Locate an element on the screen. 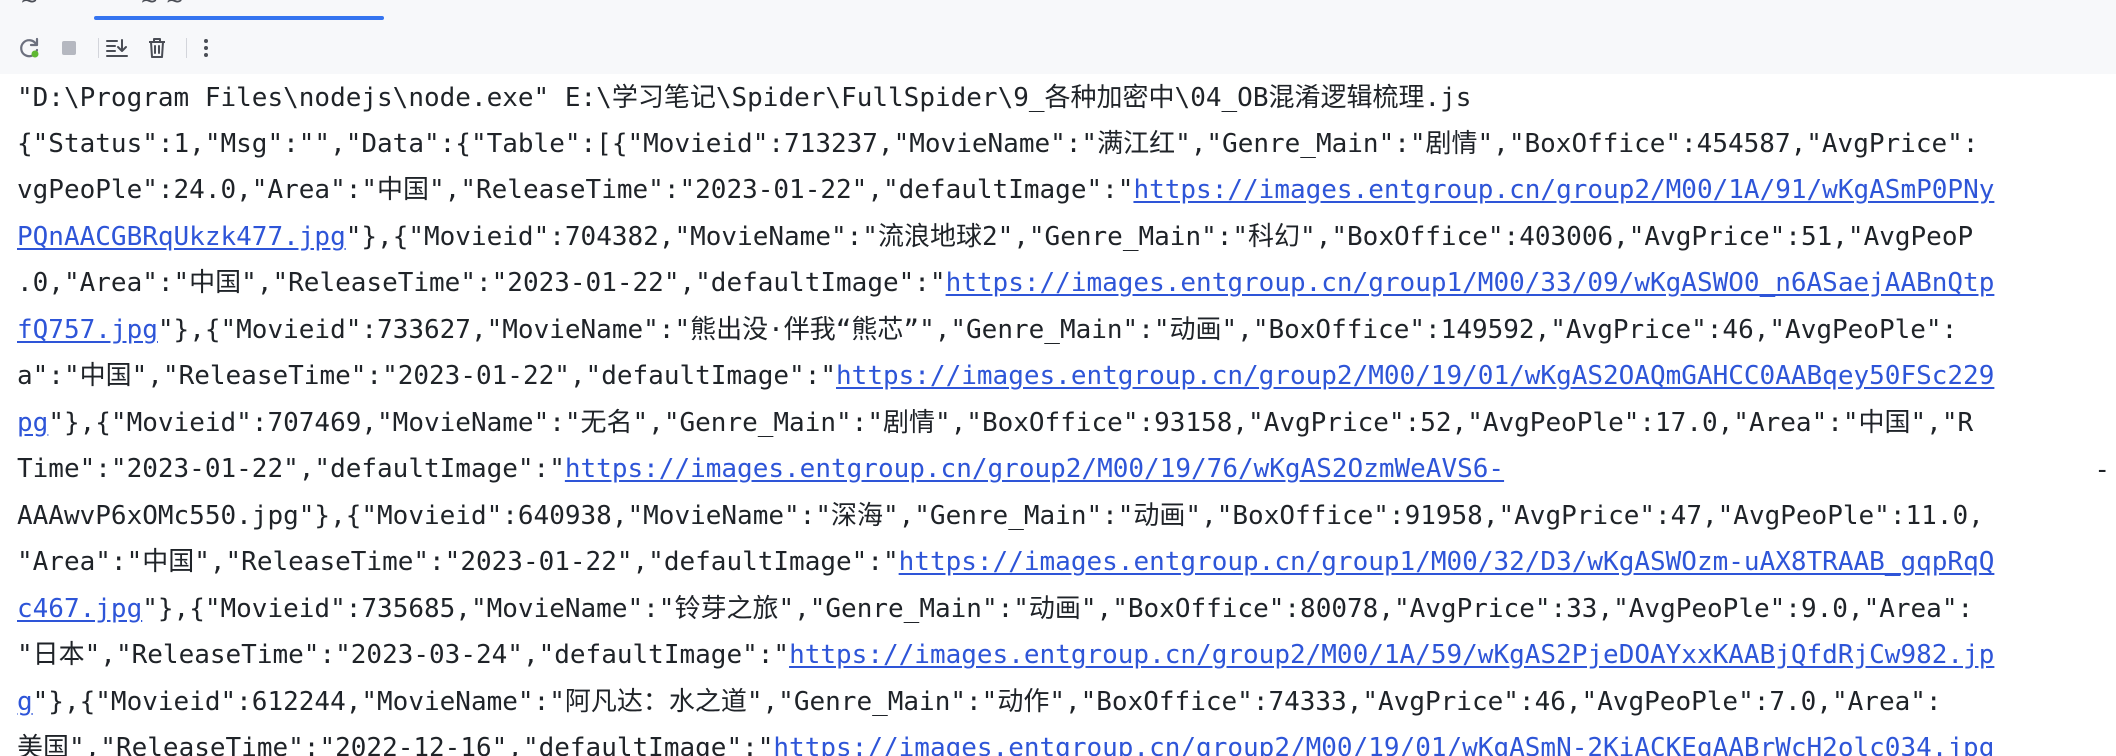 This screenshot has width=2116, height=756. tab-fragment-left: ~ is located at coordinates (29, 7).